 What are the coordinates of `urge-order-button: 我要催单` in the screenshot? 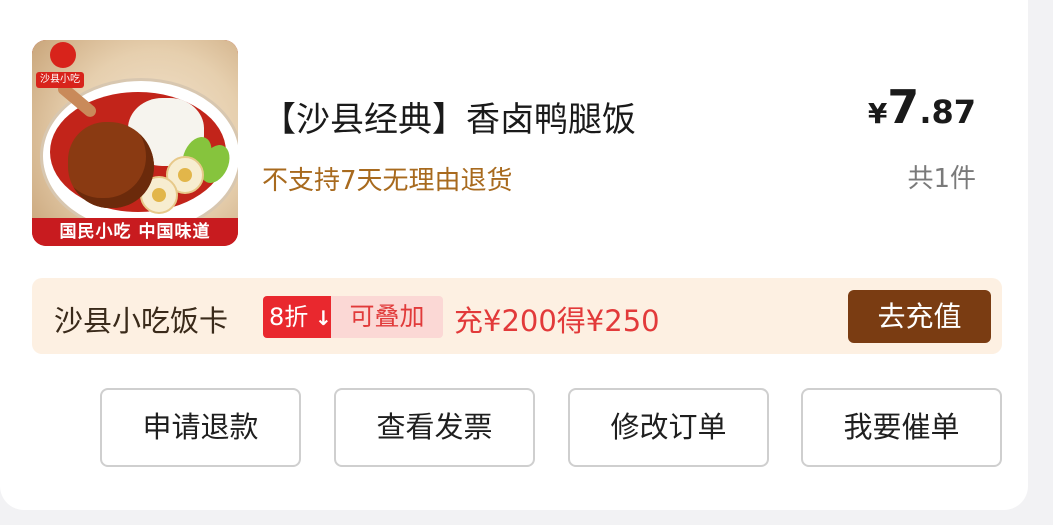 It's located at (901, 427).